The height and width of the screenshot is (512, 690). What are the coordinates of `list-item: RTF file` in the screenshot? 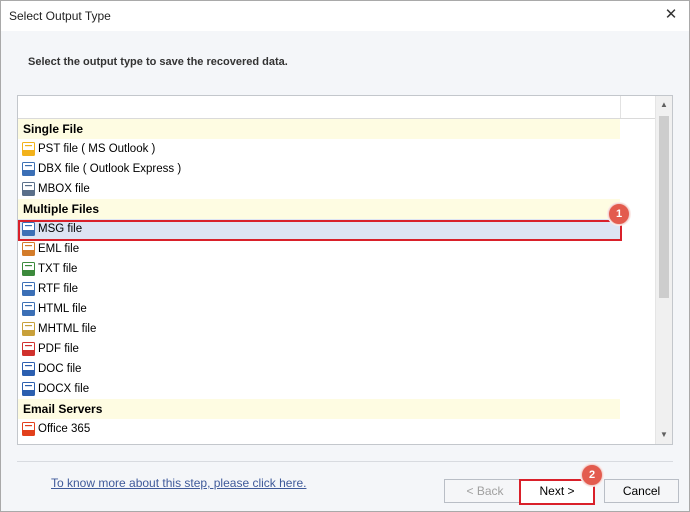 It's located at (319, 289).